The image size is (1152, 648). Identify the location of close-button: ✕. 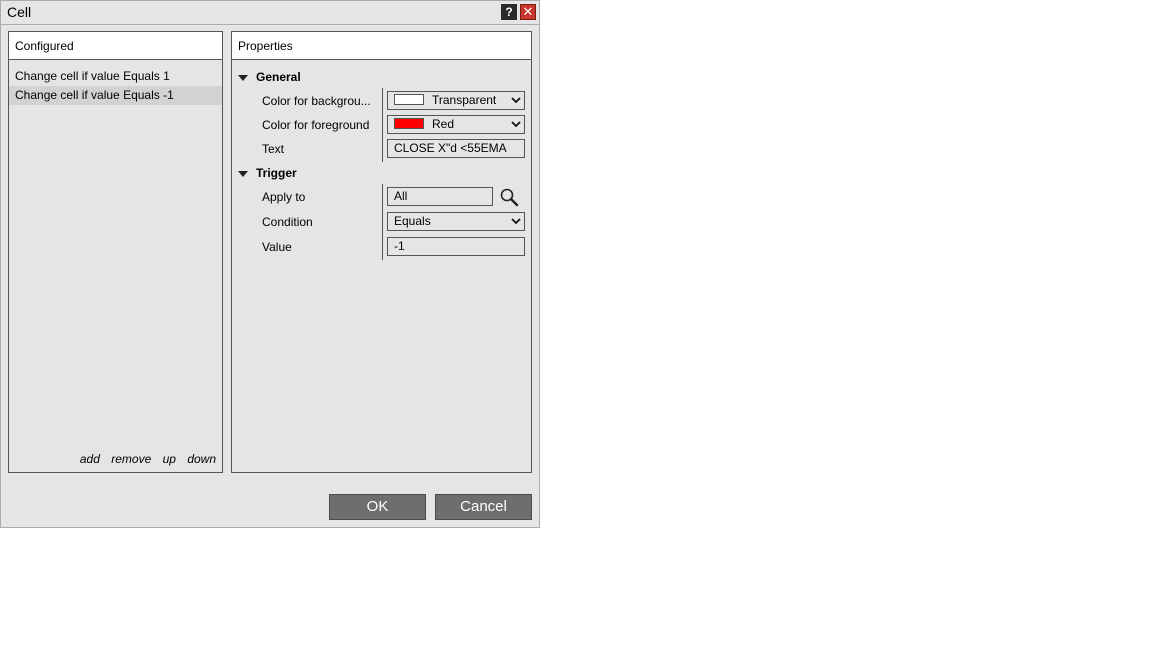
(528, 12).